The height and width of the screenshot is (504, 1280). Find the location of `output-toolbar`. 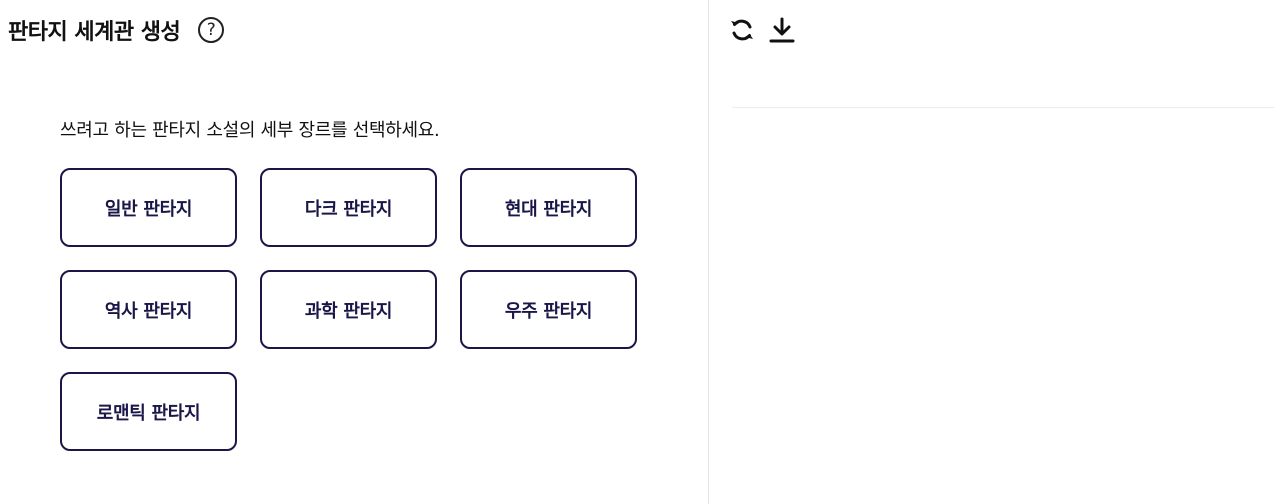

output-toolbar is located at coordinates (762, 30).